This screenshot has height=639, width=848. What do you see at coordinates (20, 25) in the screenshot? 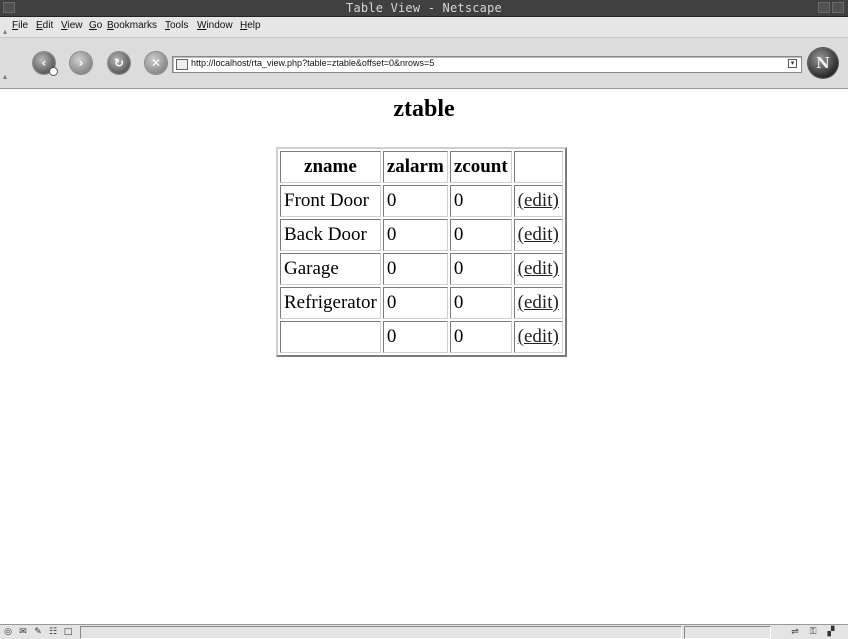
I see `menu-file: File` at bounding box center [20, 25].